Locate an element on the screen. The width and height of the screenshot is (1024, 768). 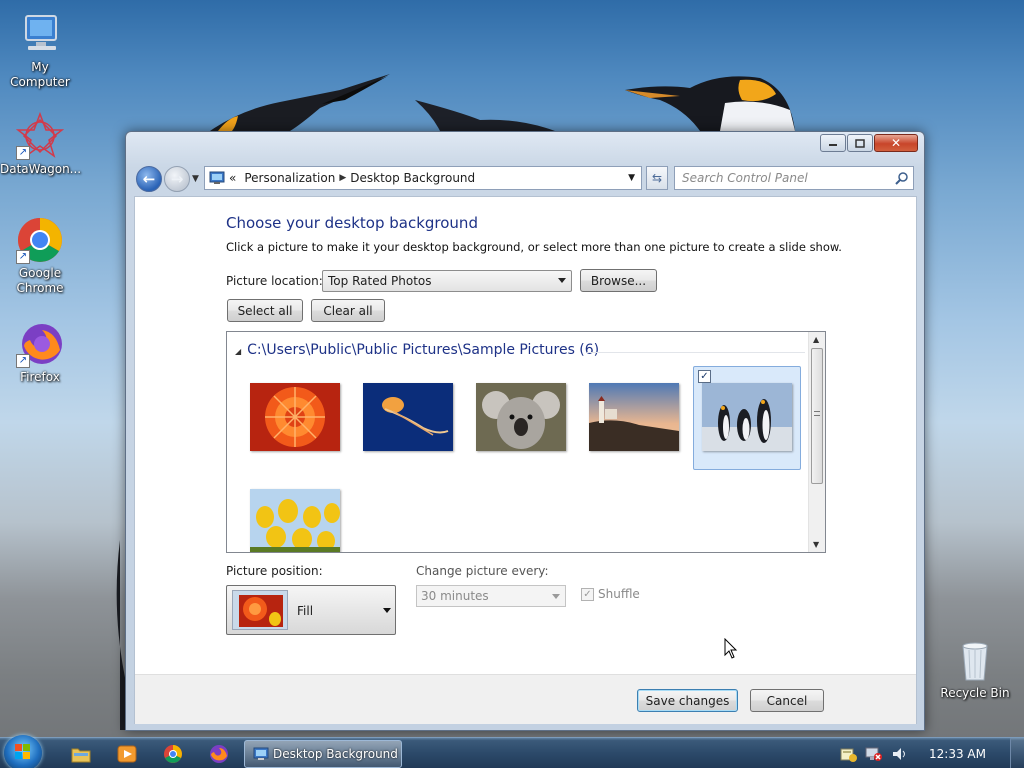
system-tray: 12:33 AM is located at coordinates (931, 753).